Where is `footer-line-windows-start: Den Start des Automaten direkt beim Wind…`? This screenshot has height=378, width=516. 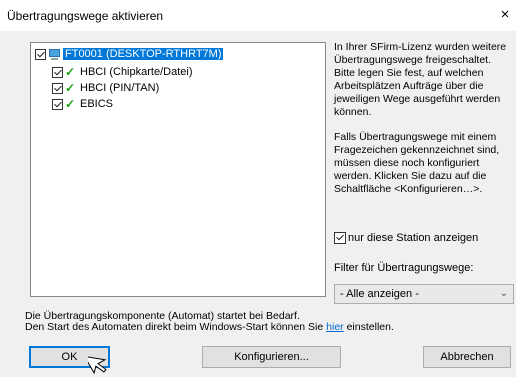 footer-line-windows-start: Den Start des Automaten direkt beim Wind… is located at coordinates (209, 327).